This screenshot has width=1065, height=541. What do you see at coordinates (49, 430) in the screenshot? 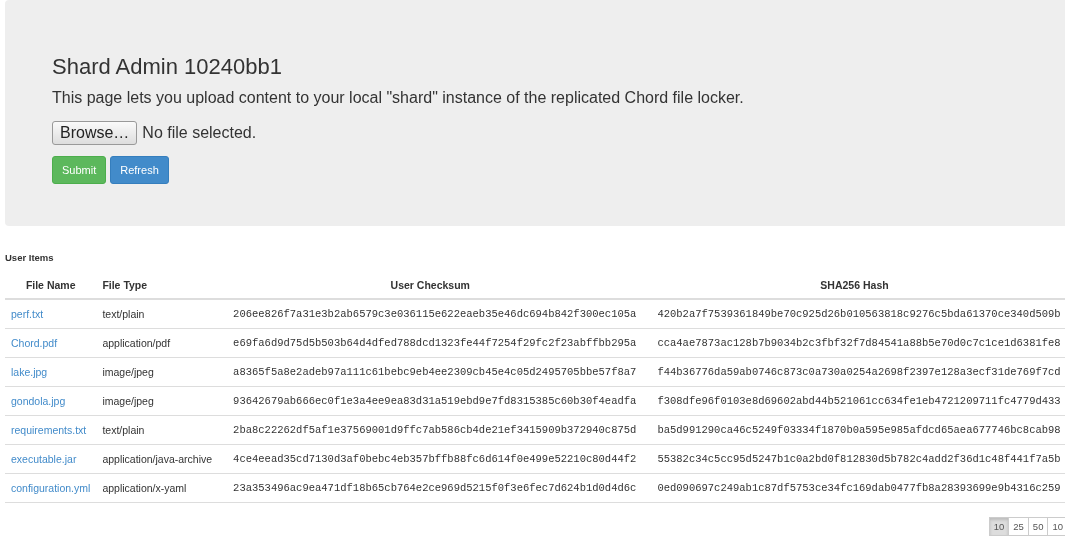
I see `file-link: requirements.txt` at bounding box center [49, 430].